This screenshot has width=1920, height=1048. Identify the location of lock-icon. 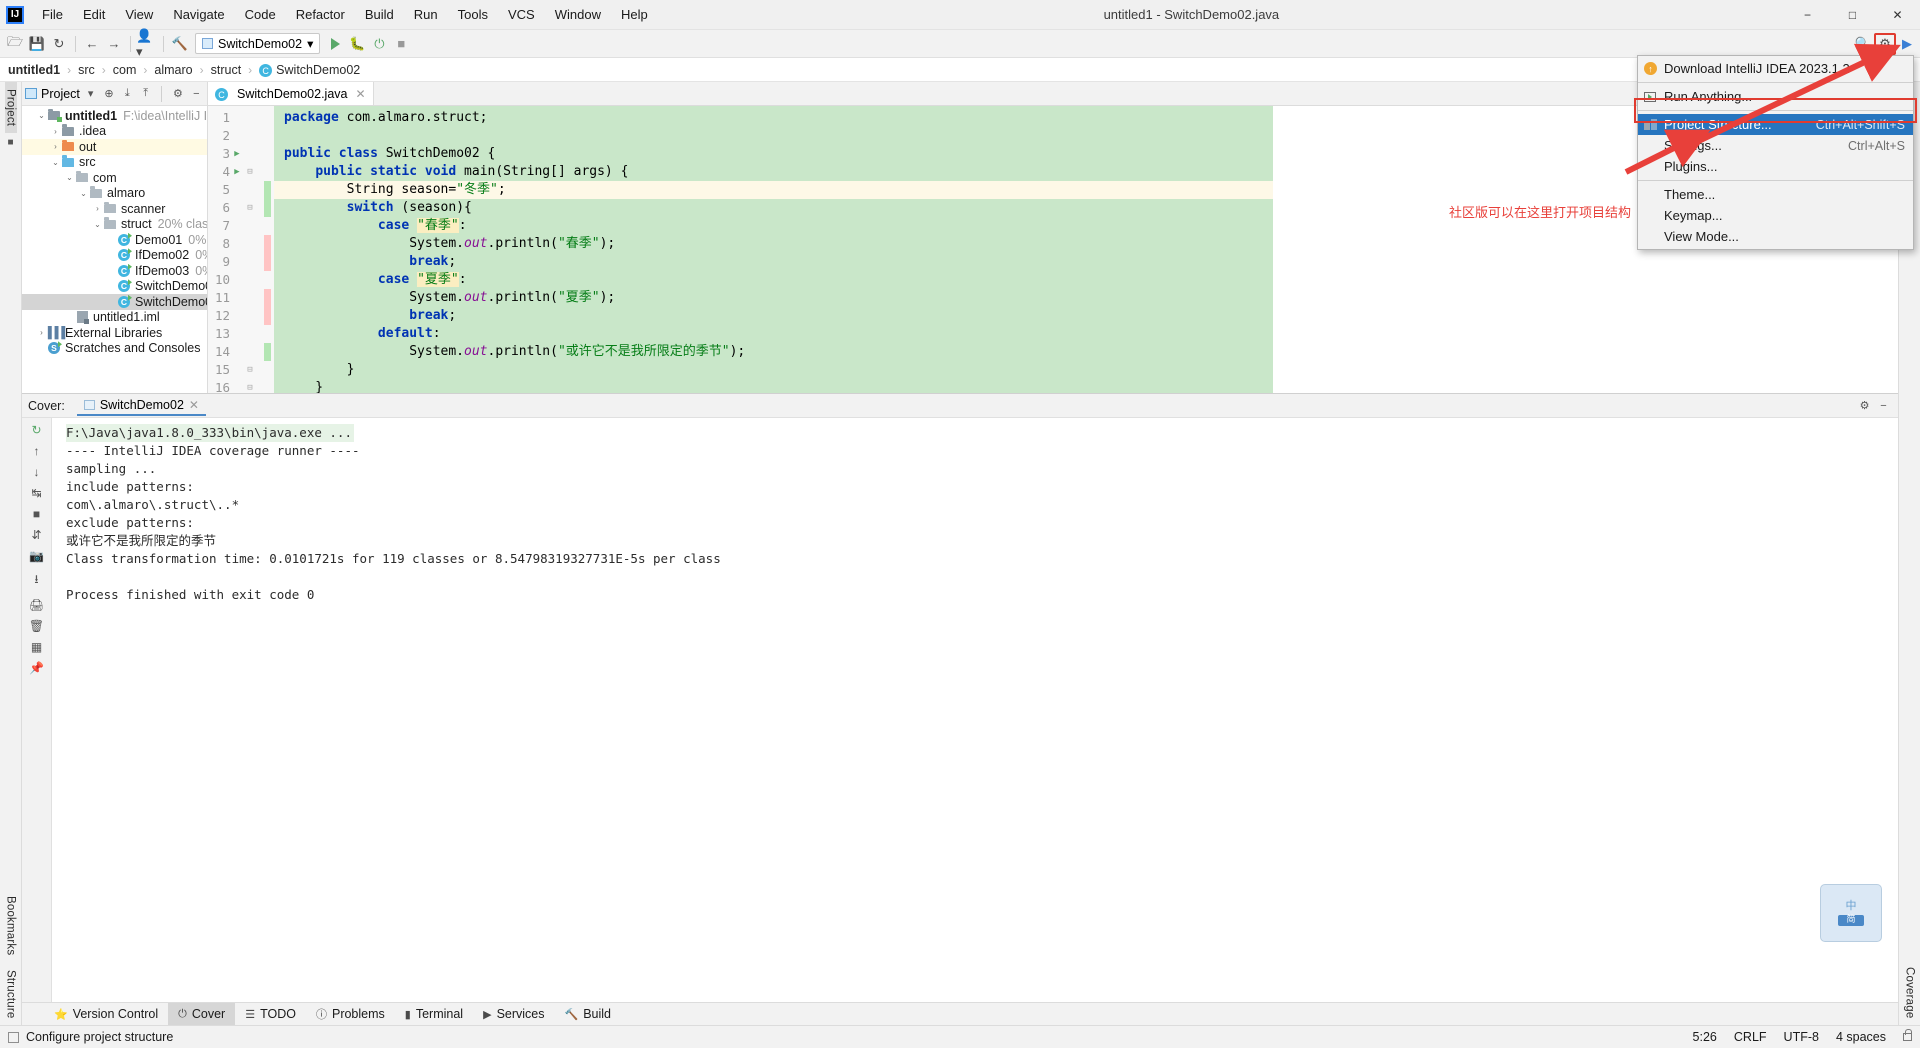
(1907, 1035).